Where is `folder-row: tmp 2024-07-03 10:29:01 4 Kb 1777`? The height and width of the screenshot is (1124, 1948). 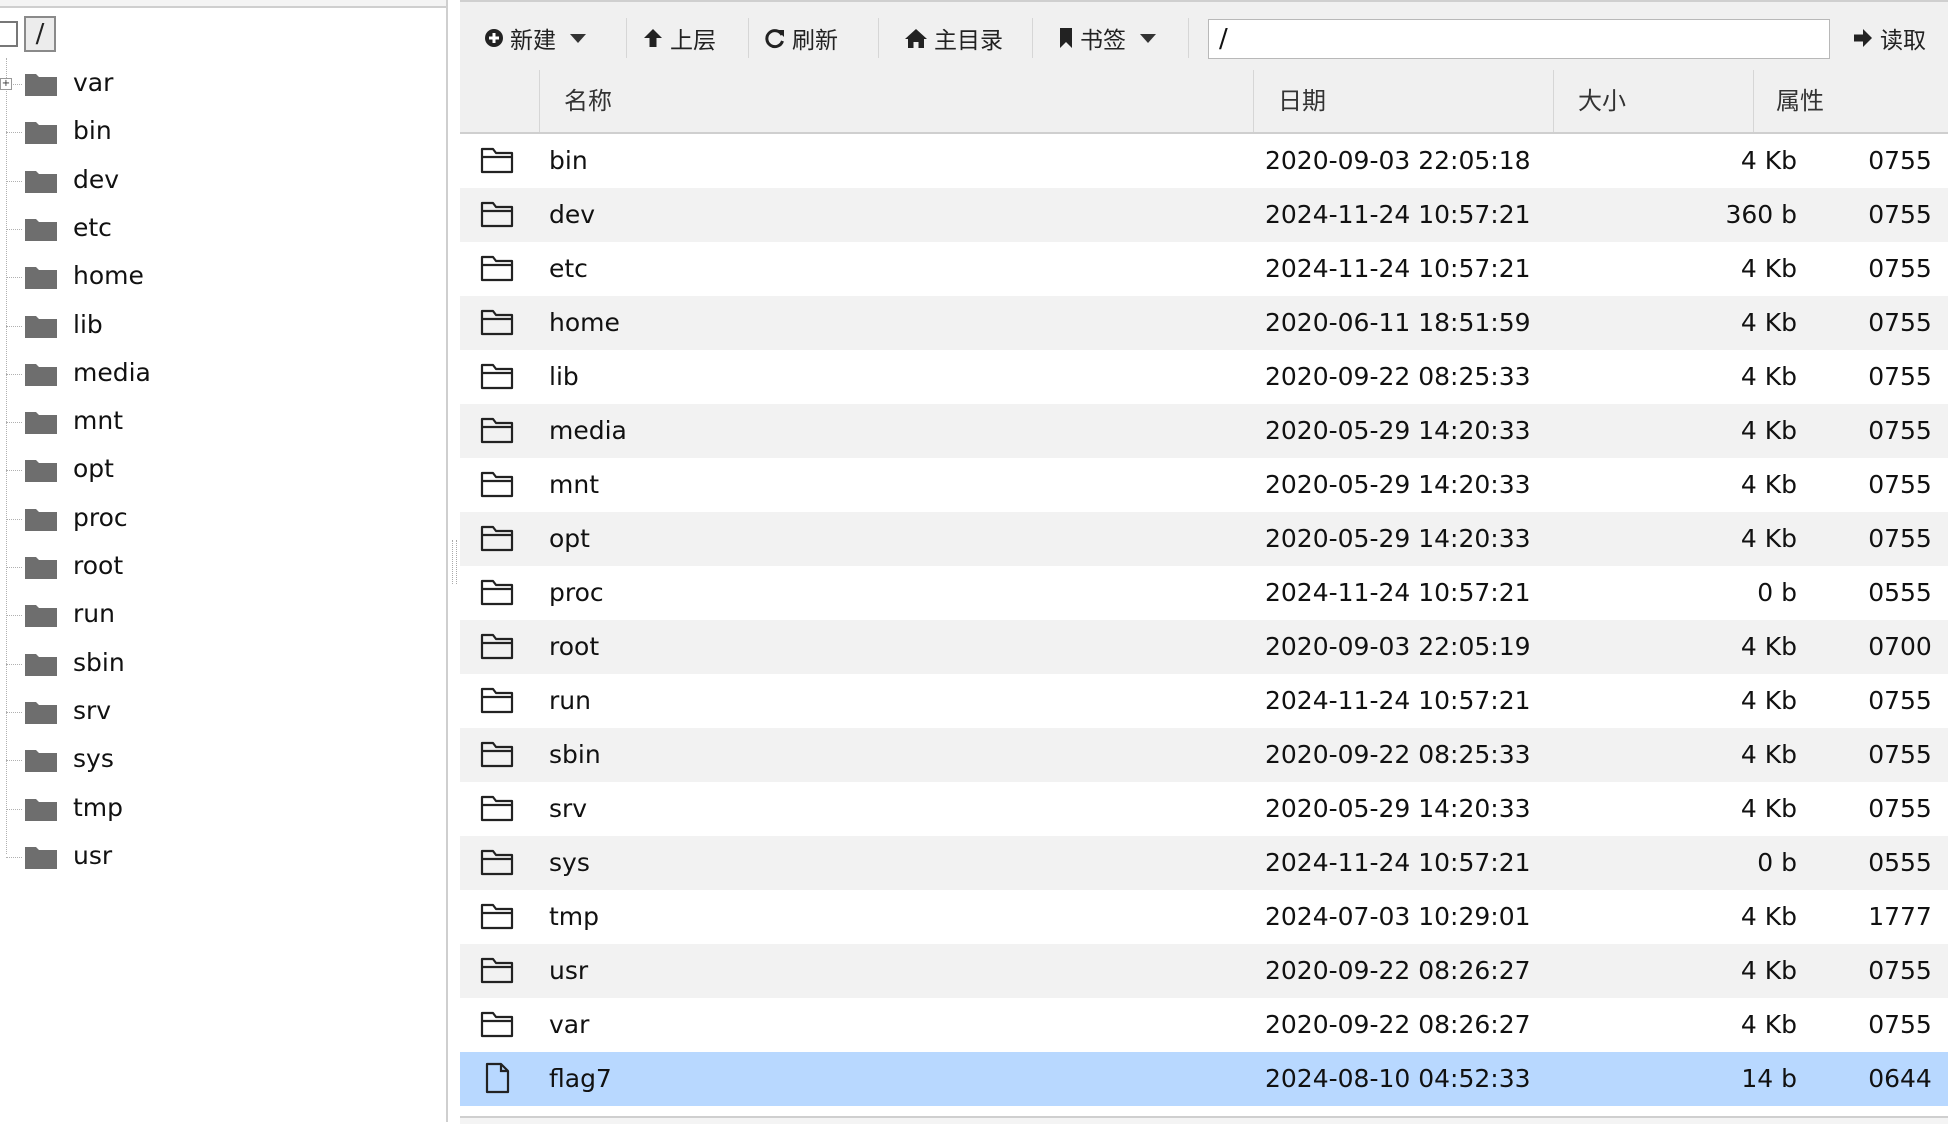
folder-row: tmp 2024-07-03 10:29:01 4 Kb 1777 is located at coordinates (1204, 917).